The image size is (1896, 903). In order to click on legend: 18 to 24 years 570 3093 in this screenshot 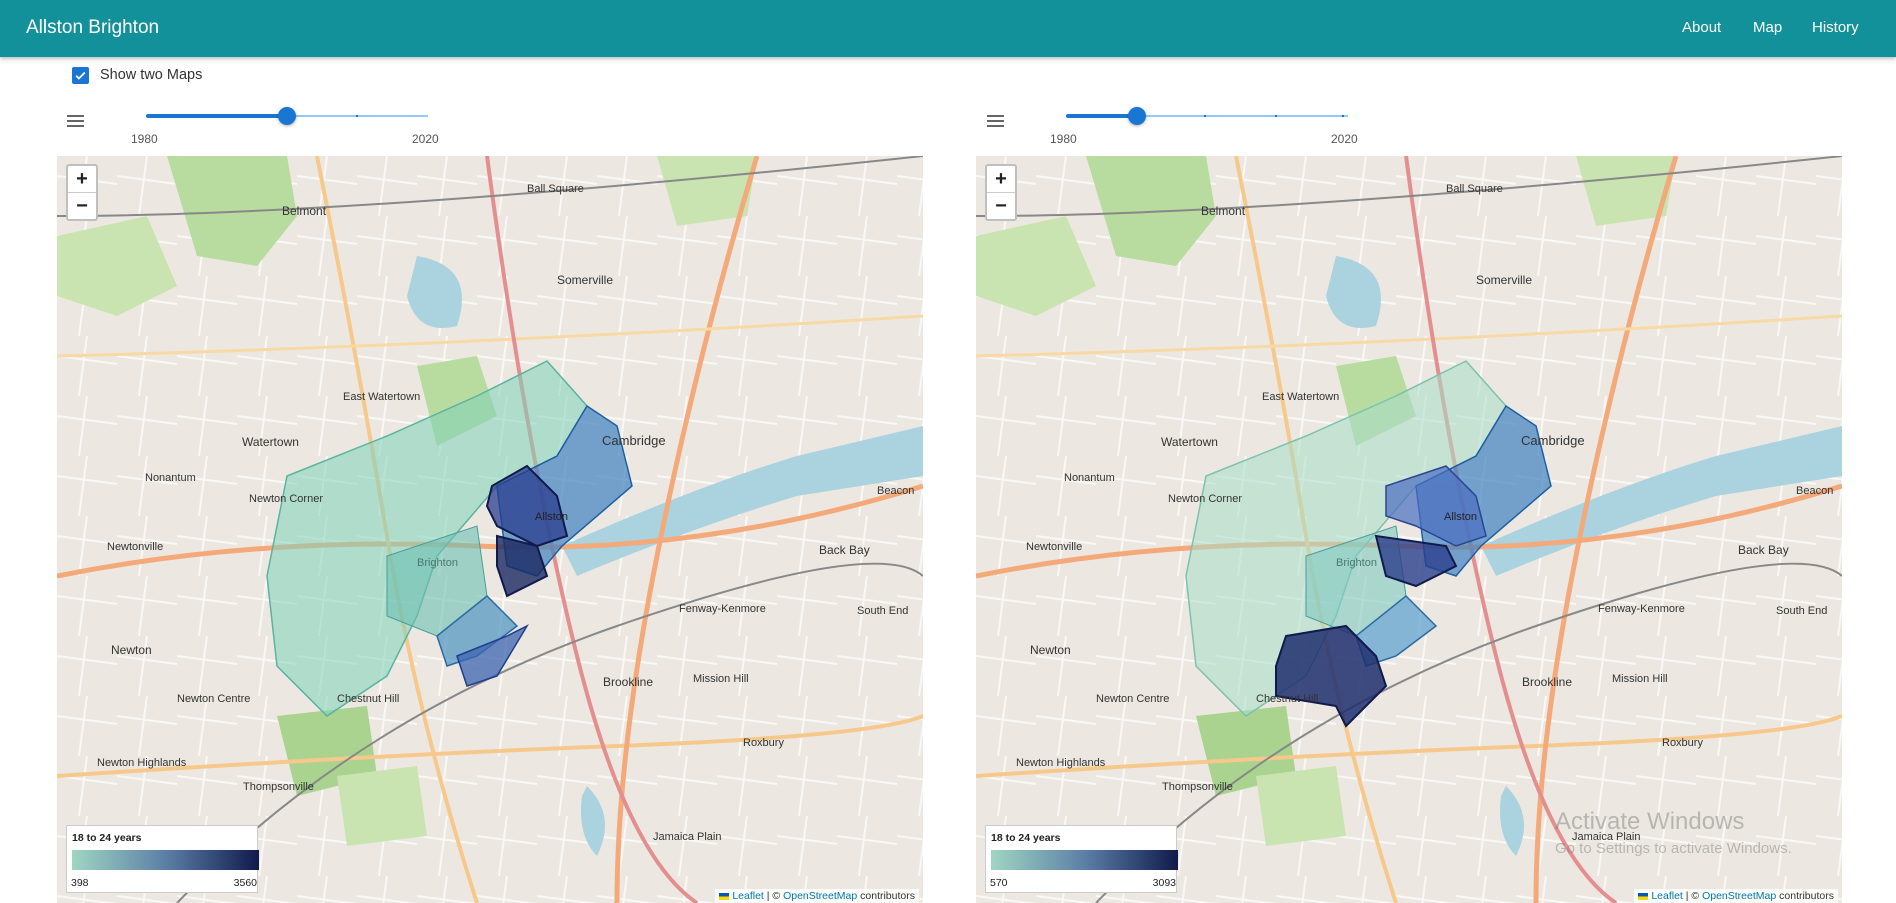, I will do `click(1081, 859)`.